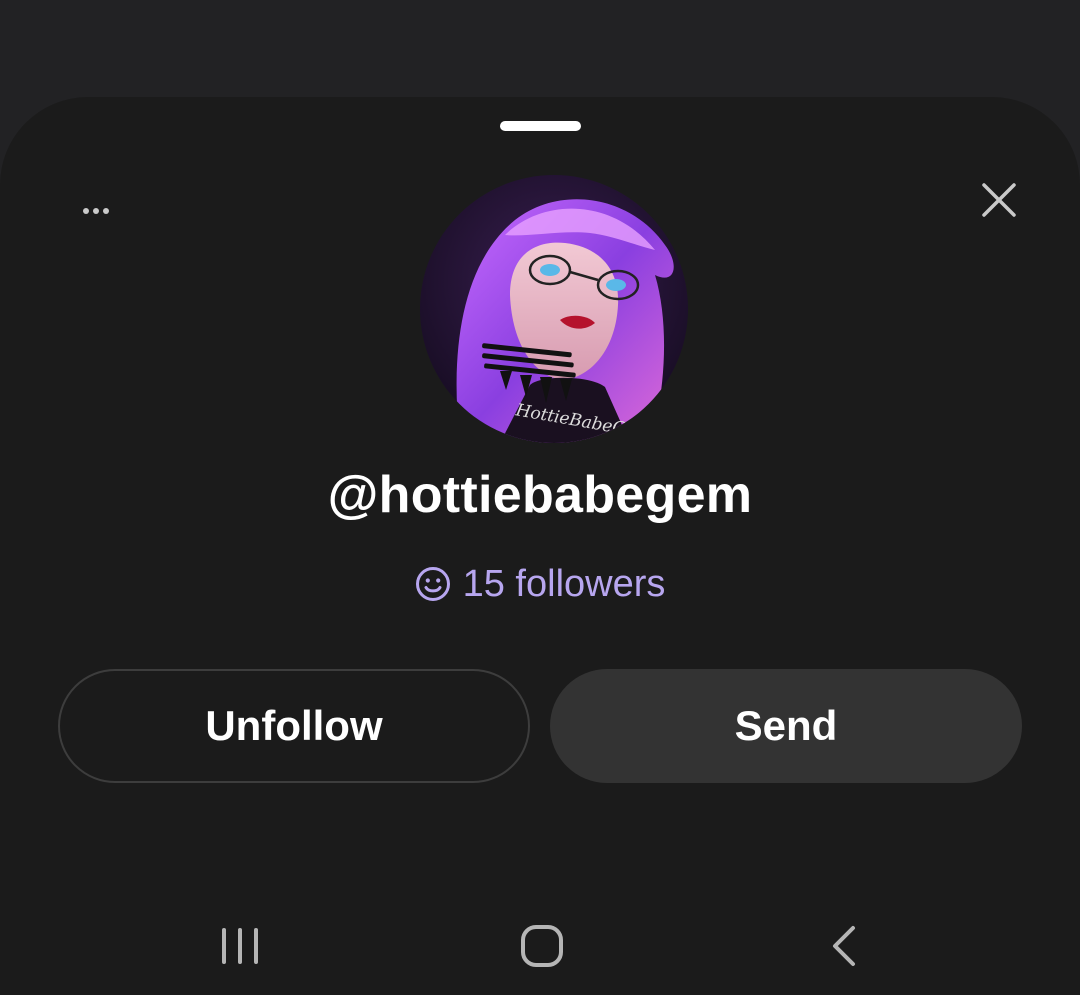 This screenshot has height=995, width=1080. I want to click on home-button, so click(542, 946).